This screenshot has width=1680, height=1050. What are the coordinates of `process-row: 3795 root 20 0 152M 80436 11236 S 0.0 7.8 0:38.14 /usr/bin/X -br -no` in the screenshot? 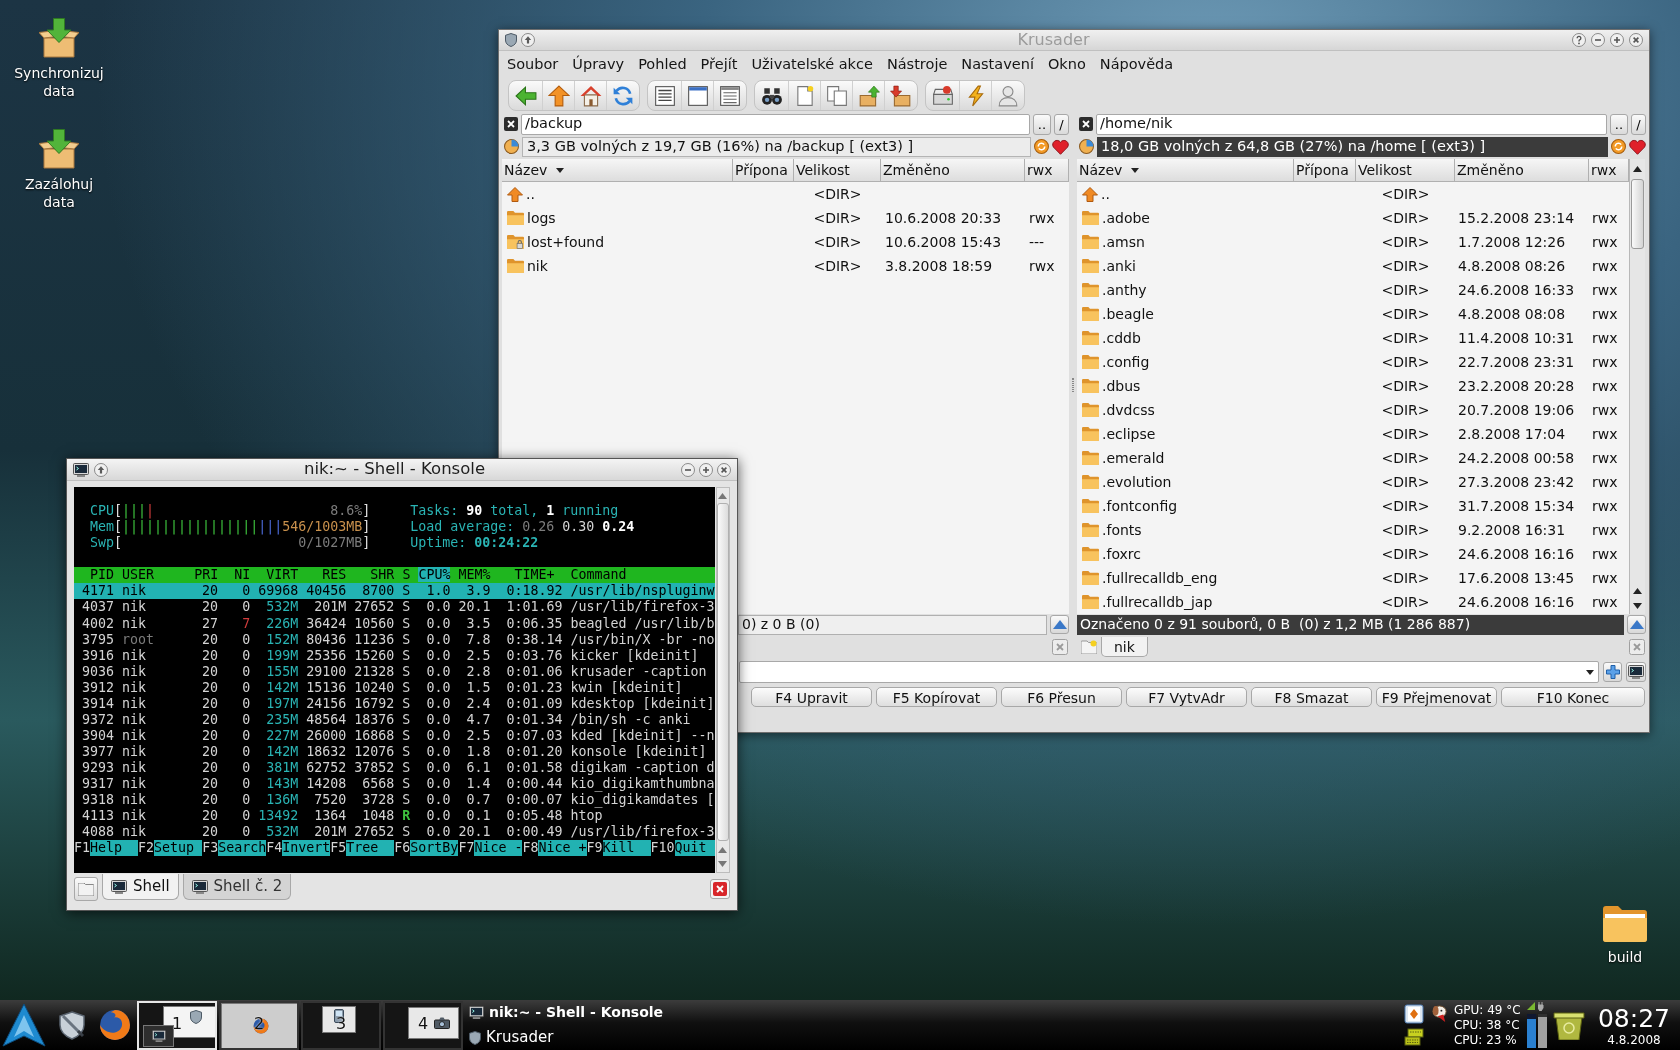 It's located at (394, 639).